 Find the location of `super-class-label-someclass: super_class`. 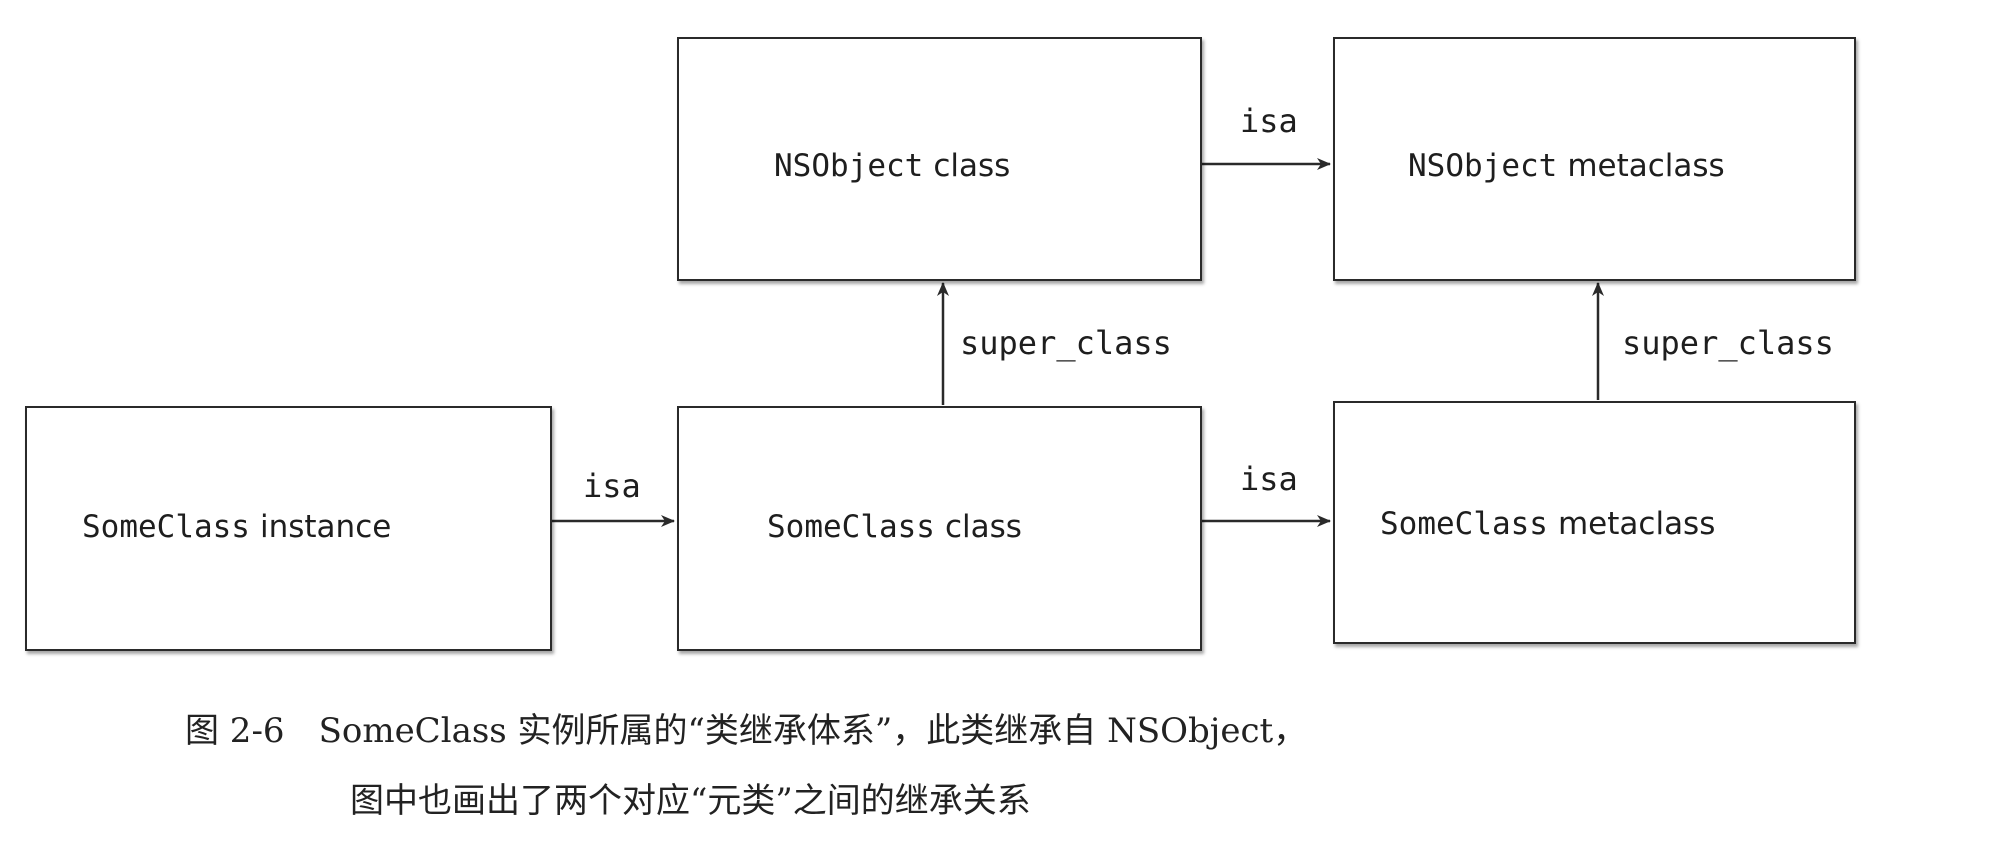

super-class-label-someclass: super_class is located at coordinates (1066, 343).